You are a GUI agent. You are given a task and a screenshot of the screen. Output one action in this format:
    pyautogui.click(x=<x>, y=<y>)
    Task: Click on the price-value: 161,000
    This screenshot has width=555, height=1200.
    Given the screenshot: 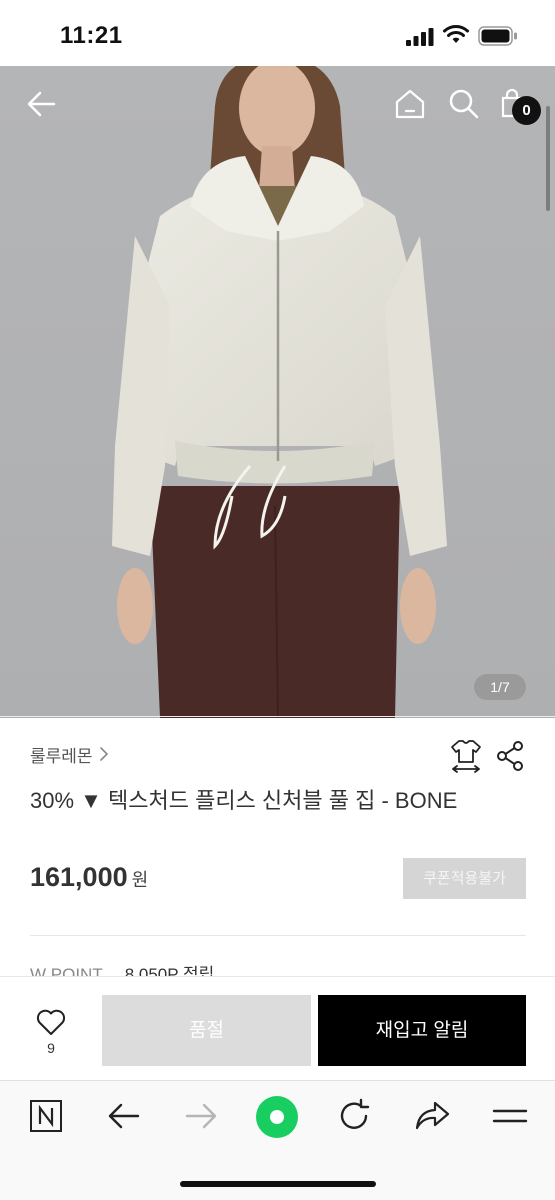 What is the action you would take?
    pyautogui.click(x=79, y=877)
    